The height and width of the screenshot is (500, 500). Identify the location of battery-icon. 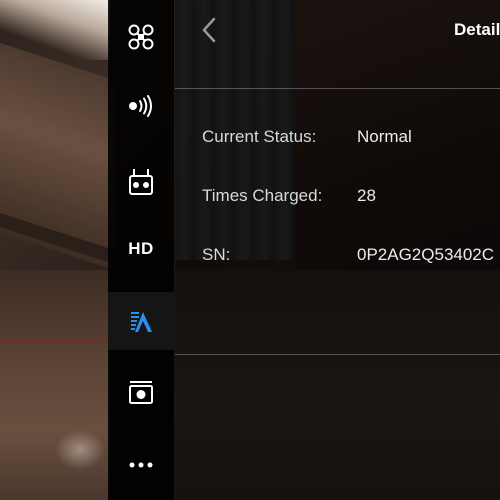
(141, 322).